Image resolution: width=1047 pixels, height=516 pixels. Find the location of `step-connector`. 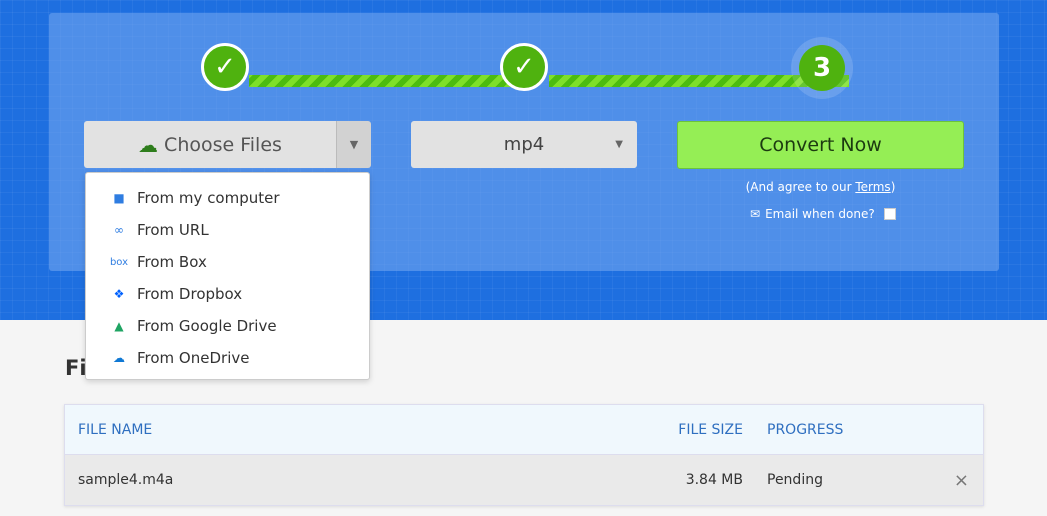

step-connector is located at coordinates (389, 81).